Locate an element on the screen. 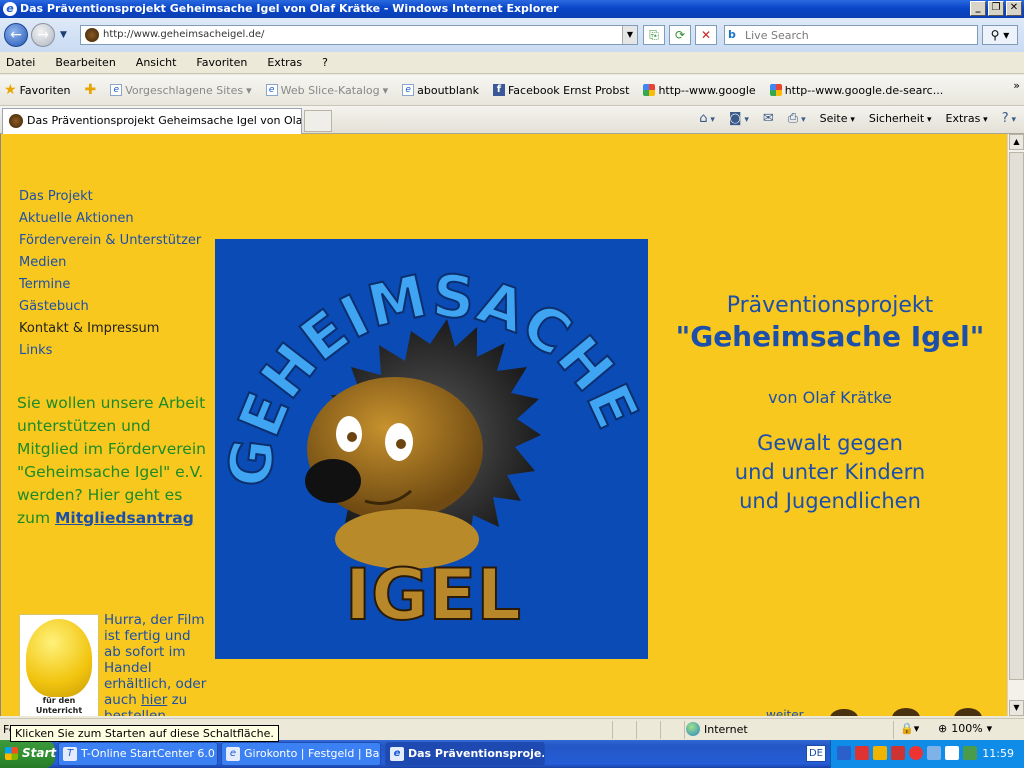 The height and width of the screenshot is (768, 1024). minimize-button: _ is located at coordinates (978, 8).